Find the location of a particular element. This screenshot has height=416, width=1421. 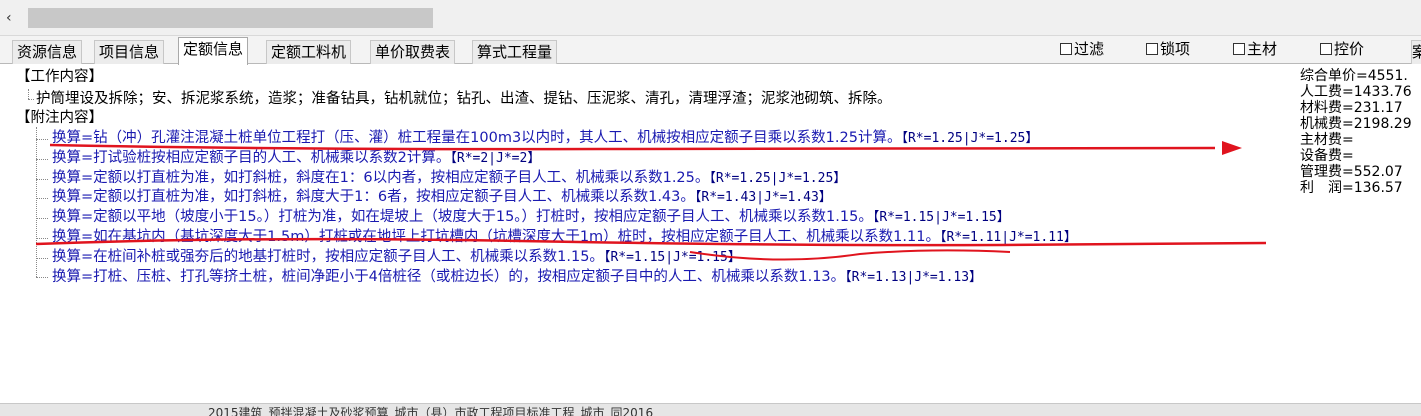

conversion-coefficient: 【R*=1.43|J*=1.43】 is located at coordinates (763, 197).